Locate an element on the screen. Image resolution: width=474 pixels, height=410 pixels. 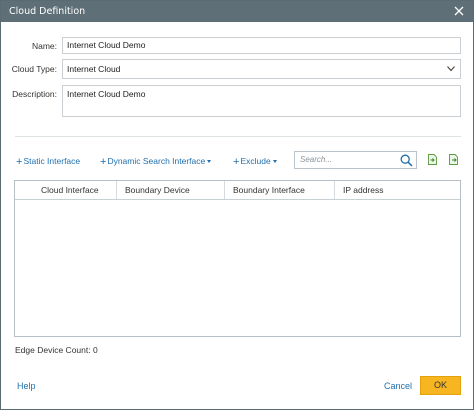
column-header-boundary-interface: Boundary Interface is located at coordinates (280, 190).